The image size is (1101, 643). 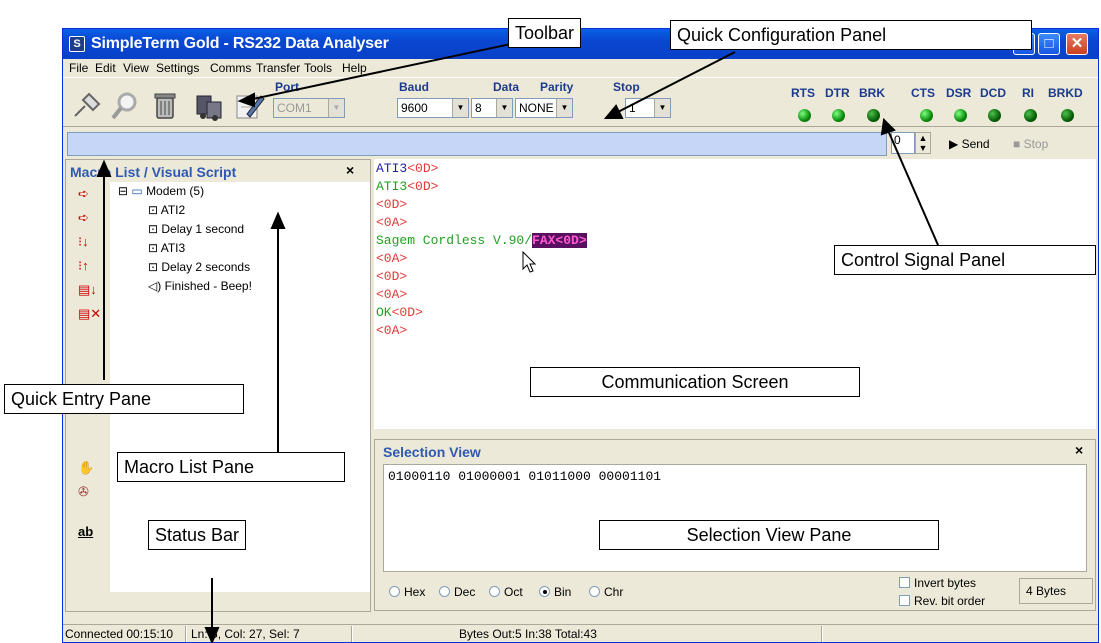 I want to click on signal-dsr-label: DSR, so click(x=959, y=93).